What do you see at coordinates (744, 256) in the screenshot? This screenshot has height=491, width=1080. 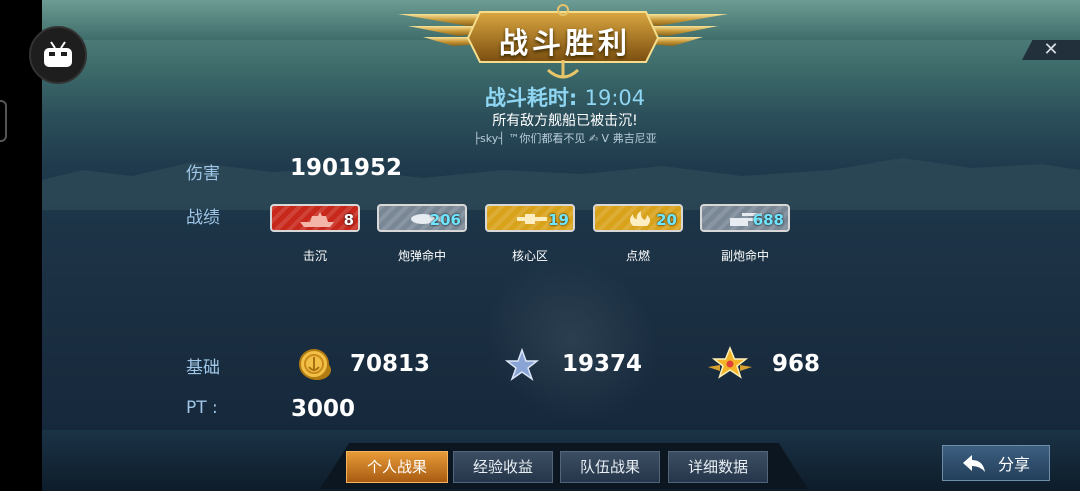 I see `badge-secondary-hit-label: 副炮命中` at bounding box center [744, 256].